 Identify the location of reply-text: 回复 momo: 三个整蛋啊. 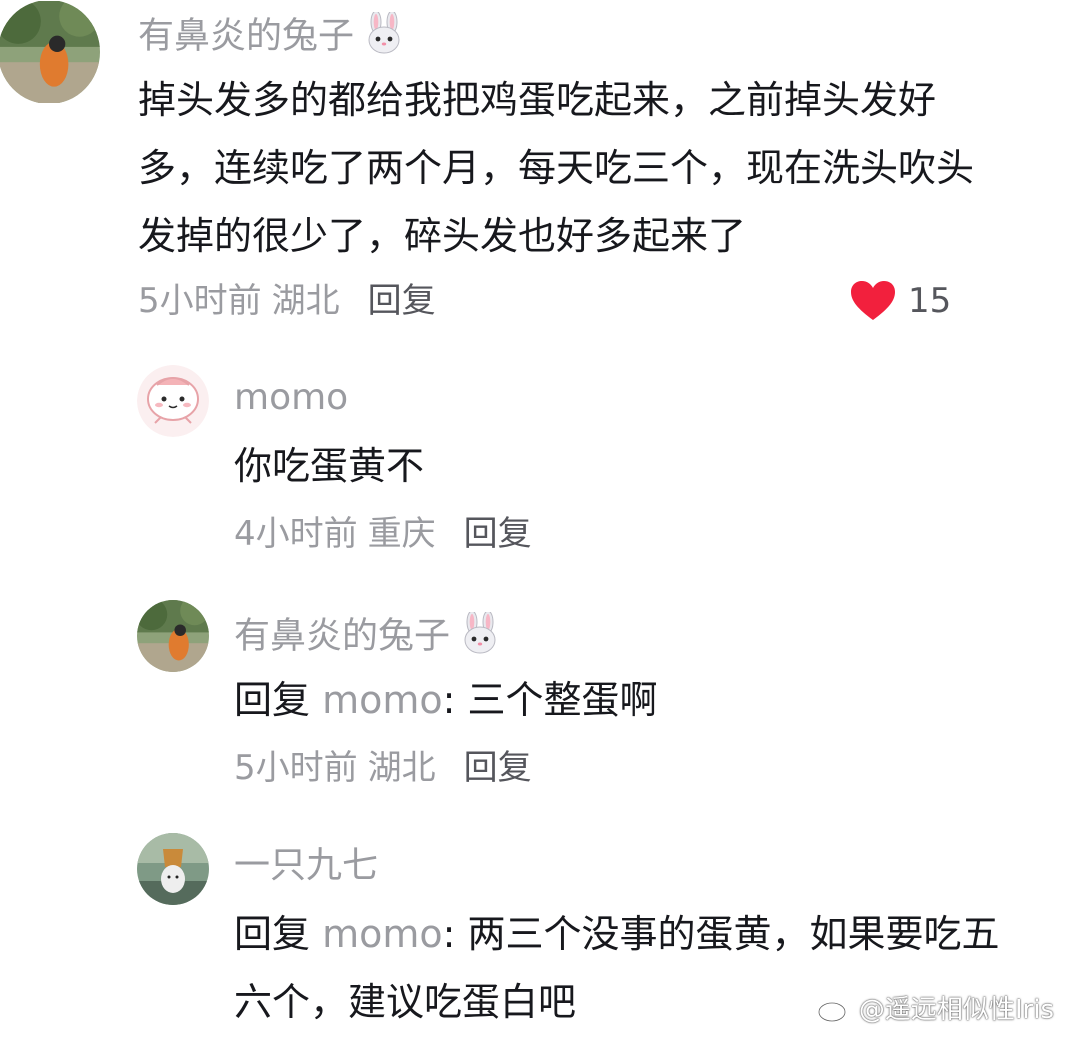
(446, 700).